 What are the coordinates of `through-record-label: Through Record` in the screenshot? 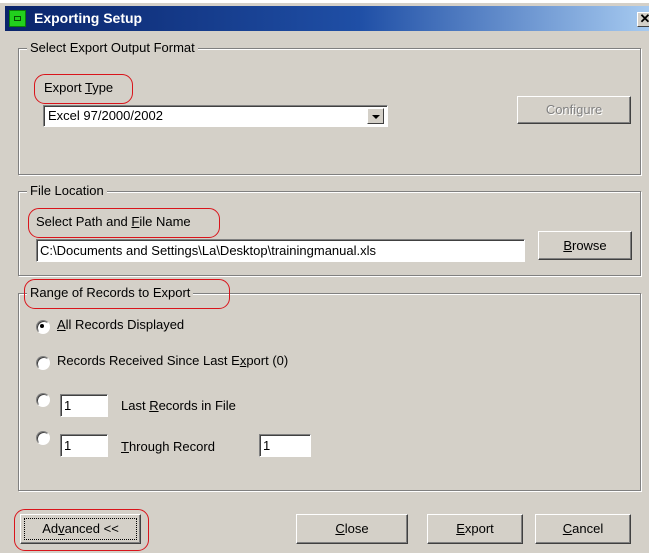 It's located at (168, 446).